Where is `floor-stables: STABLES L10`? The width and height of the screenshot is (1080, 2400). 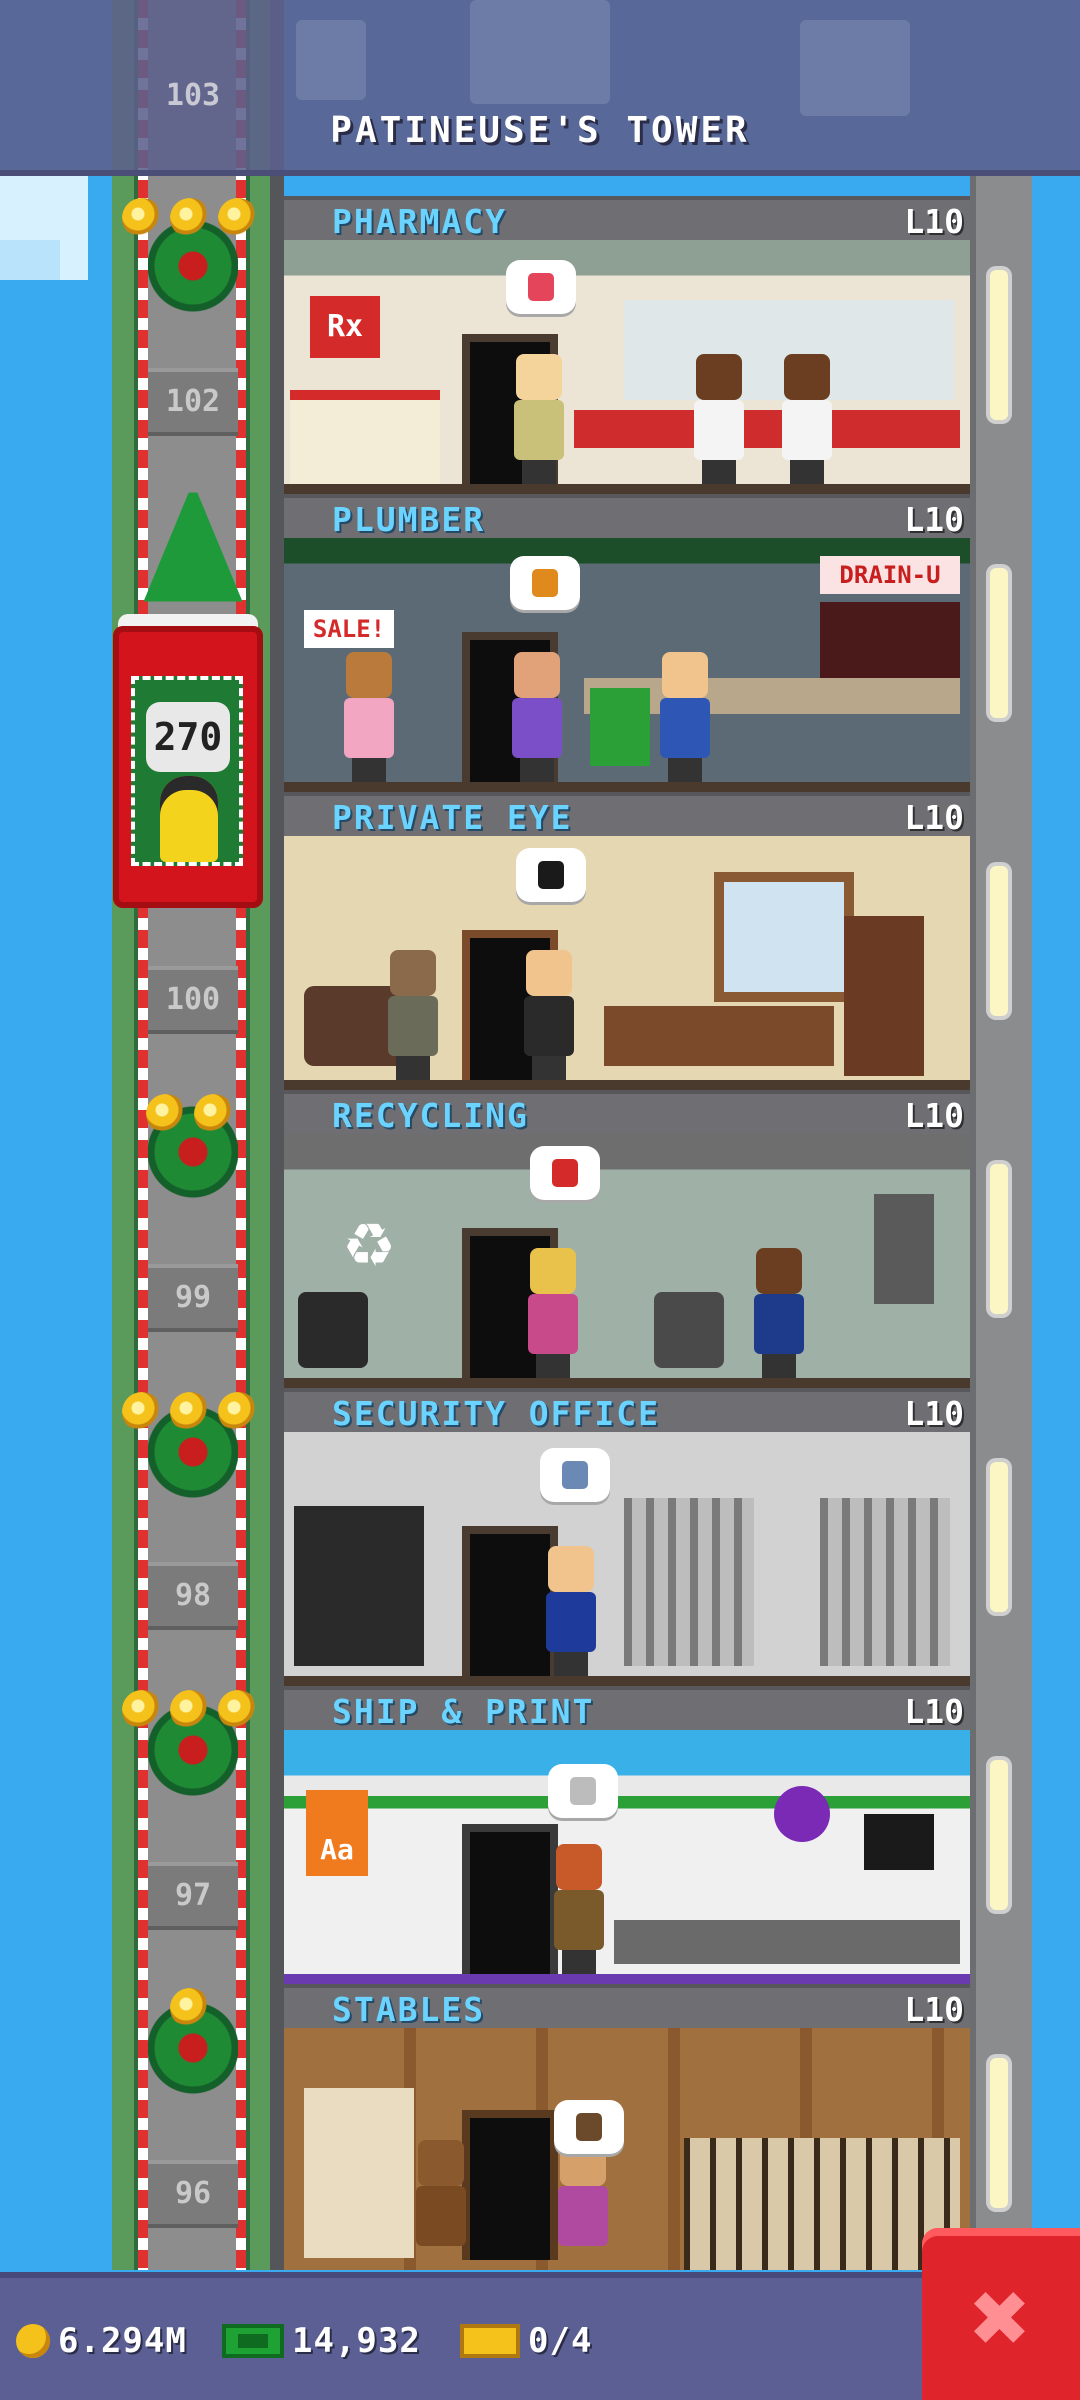
floor-stables: STABLES L10 is located at coordinates (627, 2133).